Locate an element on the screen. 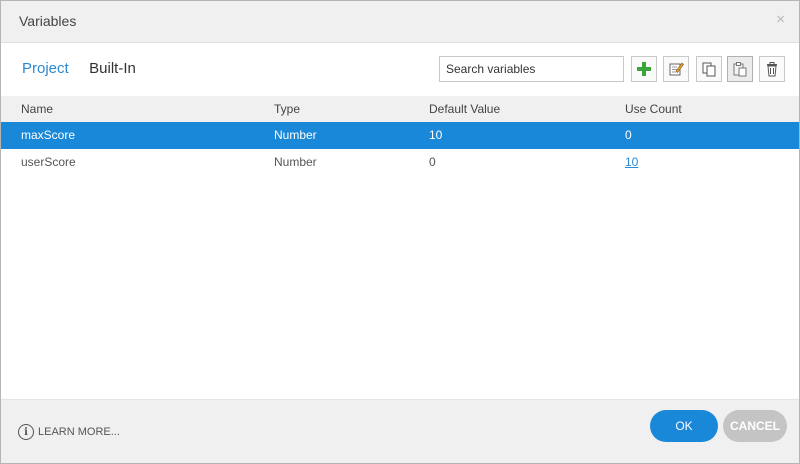 The image size is (800, 464). cancel-button: CANCEL is located at coordinates (755, 426).